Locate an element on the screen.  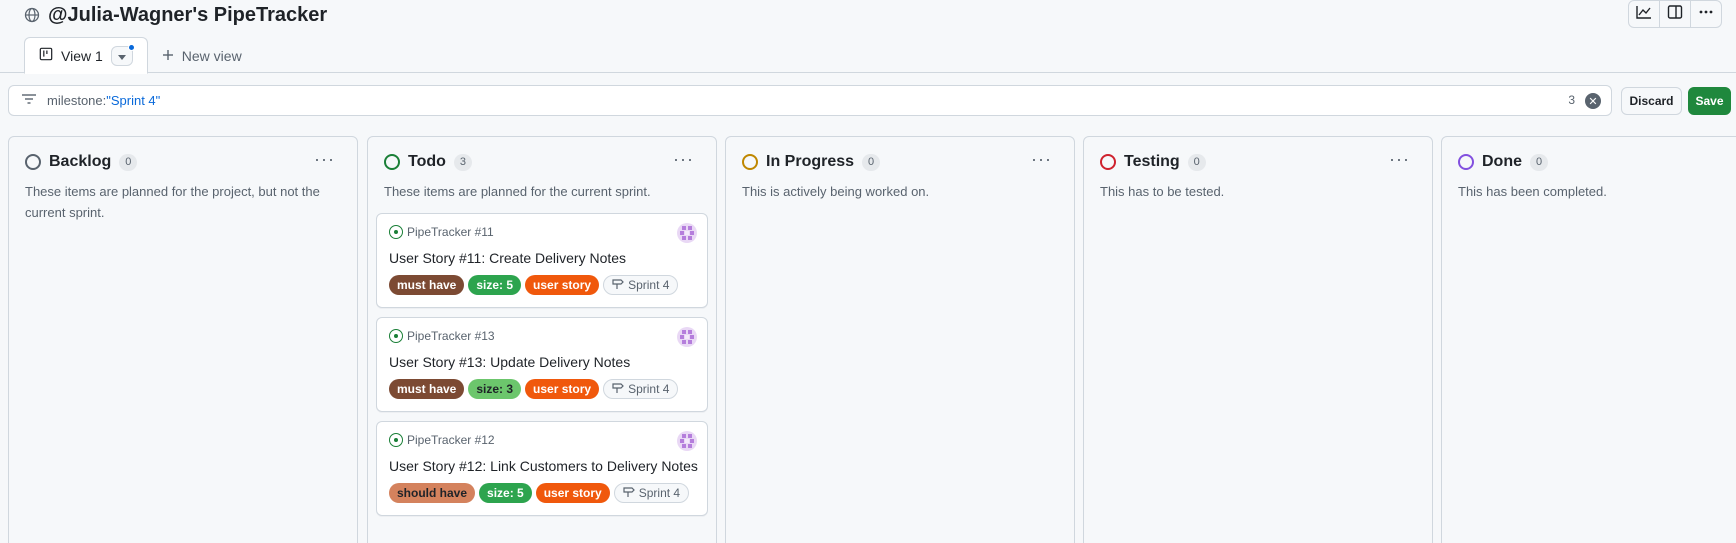
issue-title: User Story #13: Update Delivery Notes is located at coordinates (509, 362).